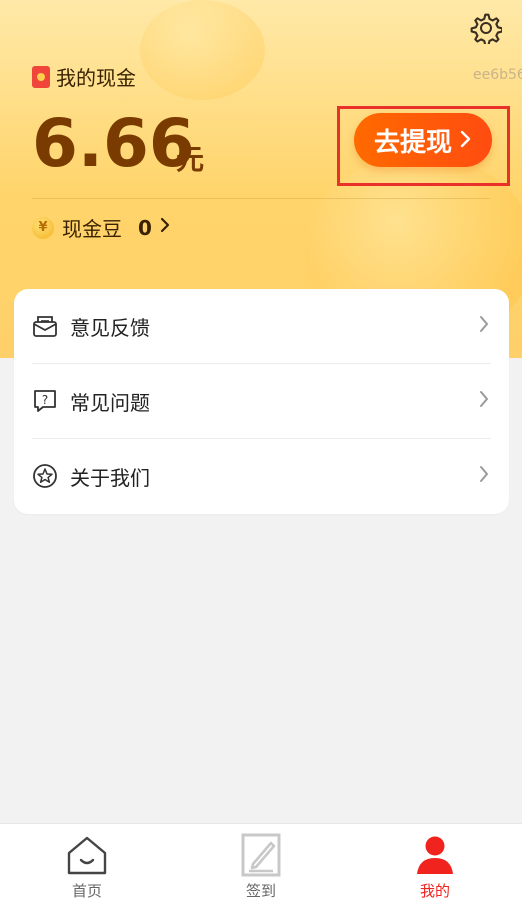 Image resolution: width=522 pixels, height=903 pixels. What do you see at coordinates (41, 76) in the screenshot?
I see `red-packet-icon` at bounding box center [41, 76].